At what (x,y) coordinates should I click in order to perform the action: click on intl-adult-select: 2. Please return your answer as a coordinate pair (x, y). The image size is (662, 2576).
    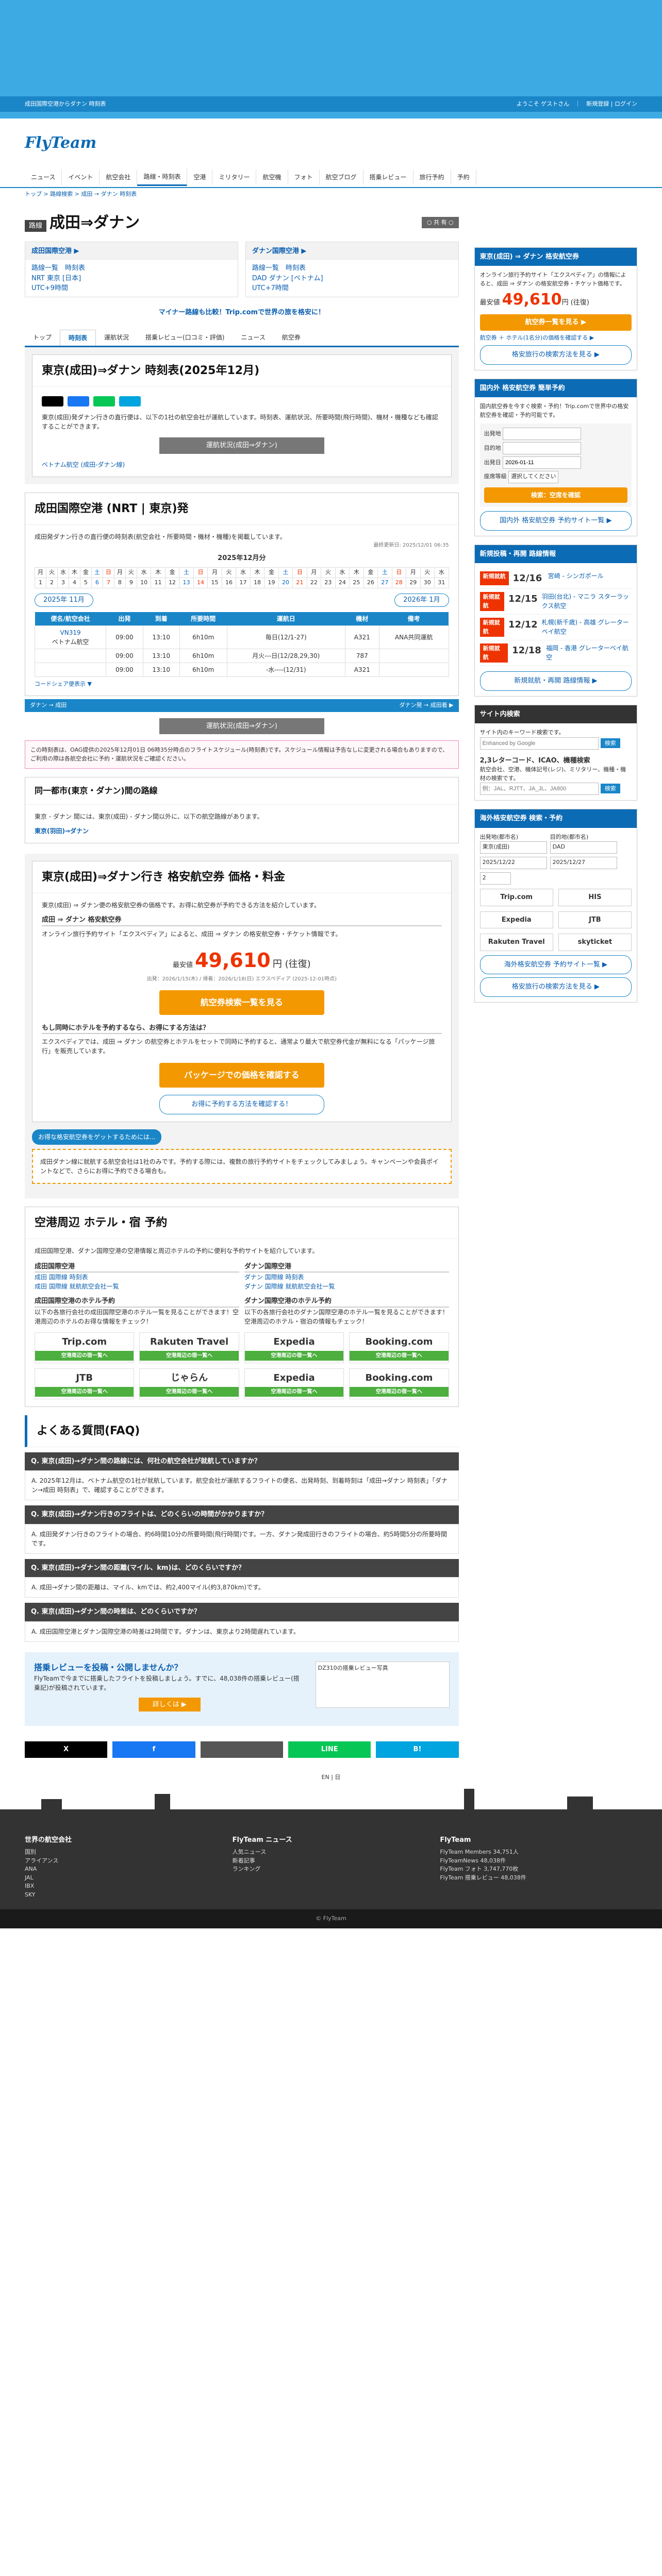
    Looking at the image, I should click on (495, 878).